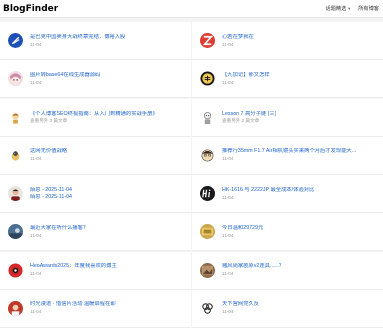 Image resolution: width=383 pixels, height=328 pixels. Describe the element at coordinates (253, 266) in the screenshot. I see `post-title: 赌风尚家剧原v2连具......？` at that location.